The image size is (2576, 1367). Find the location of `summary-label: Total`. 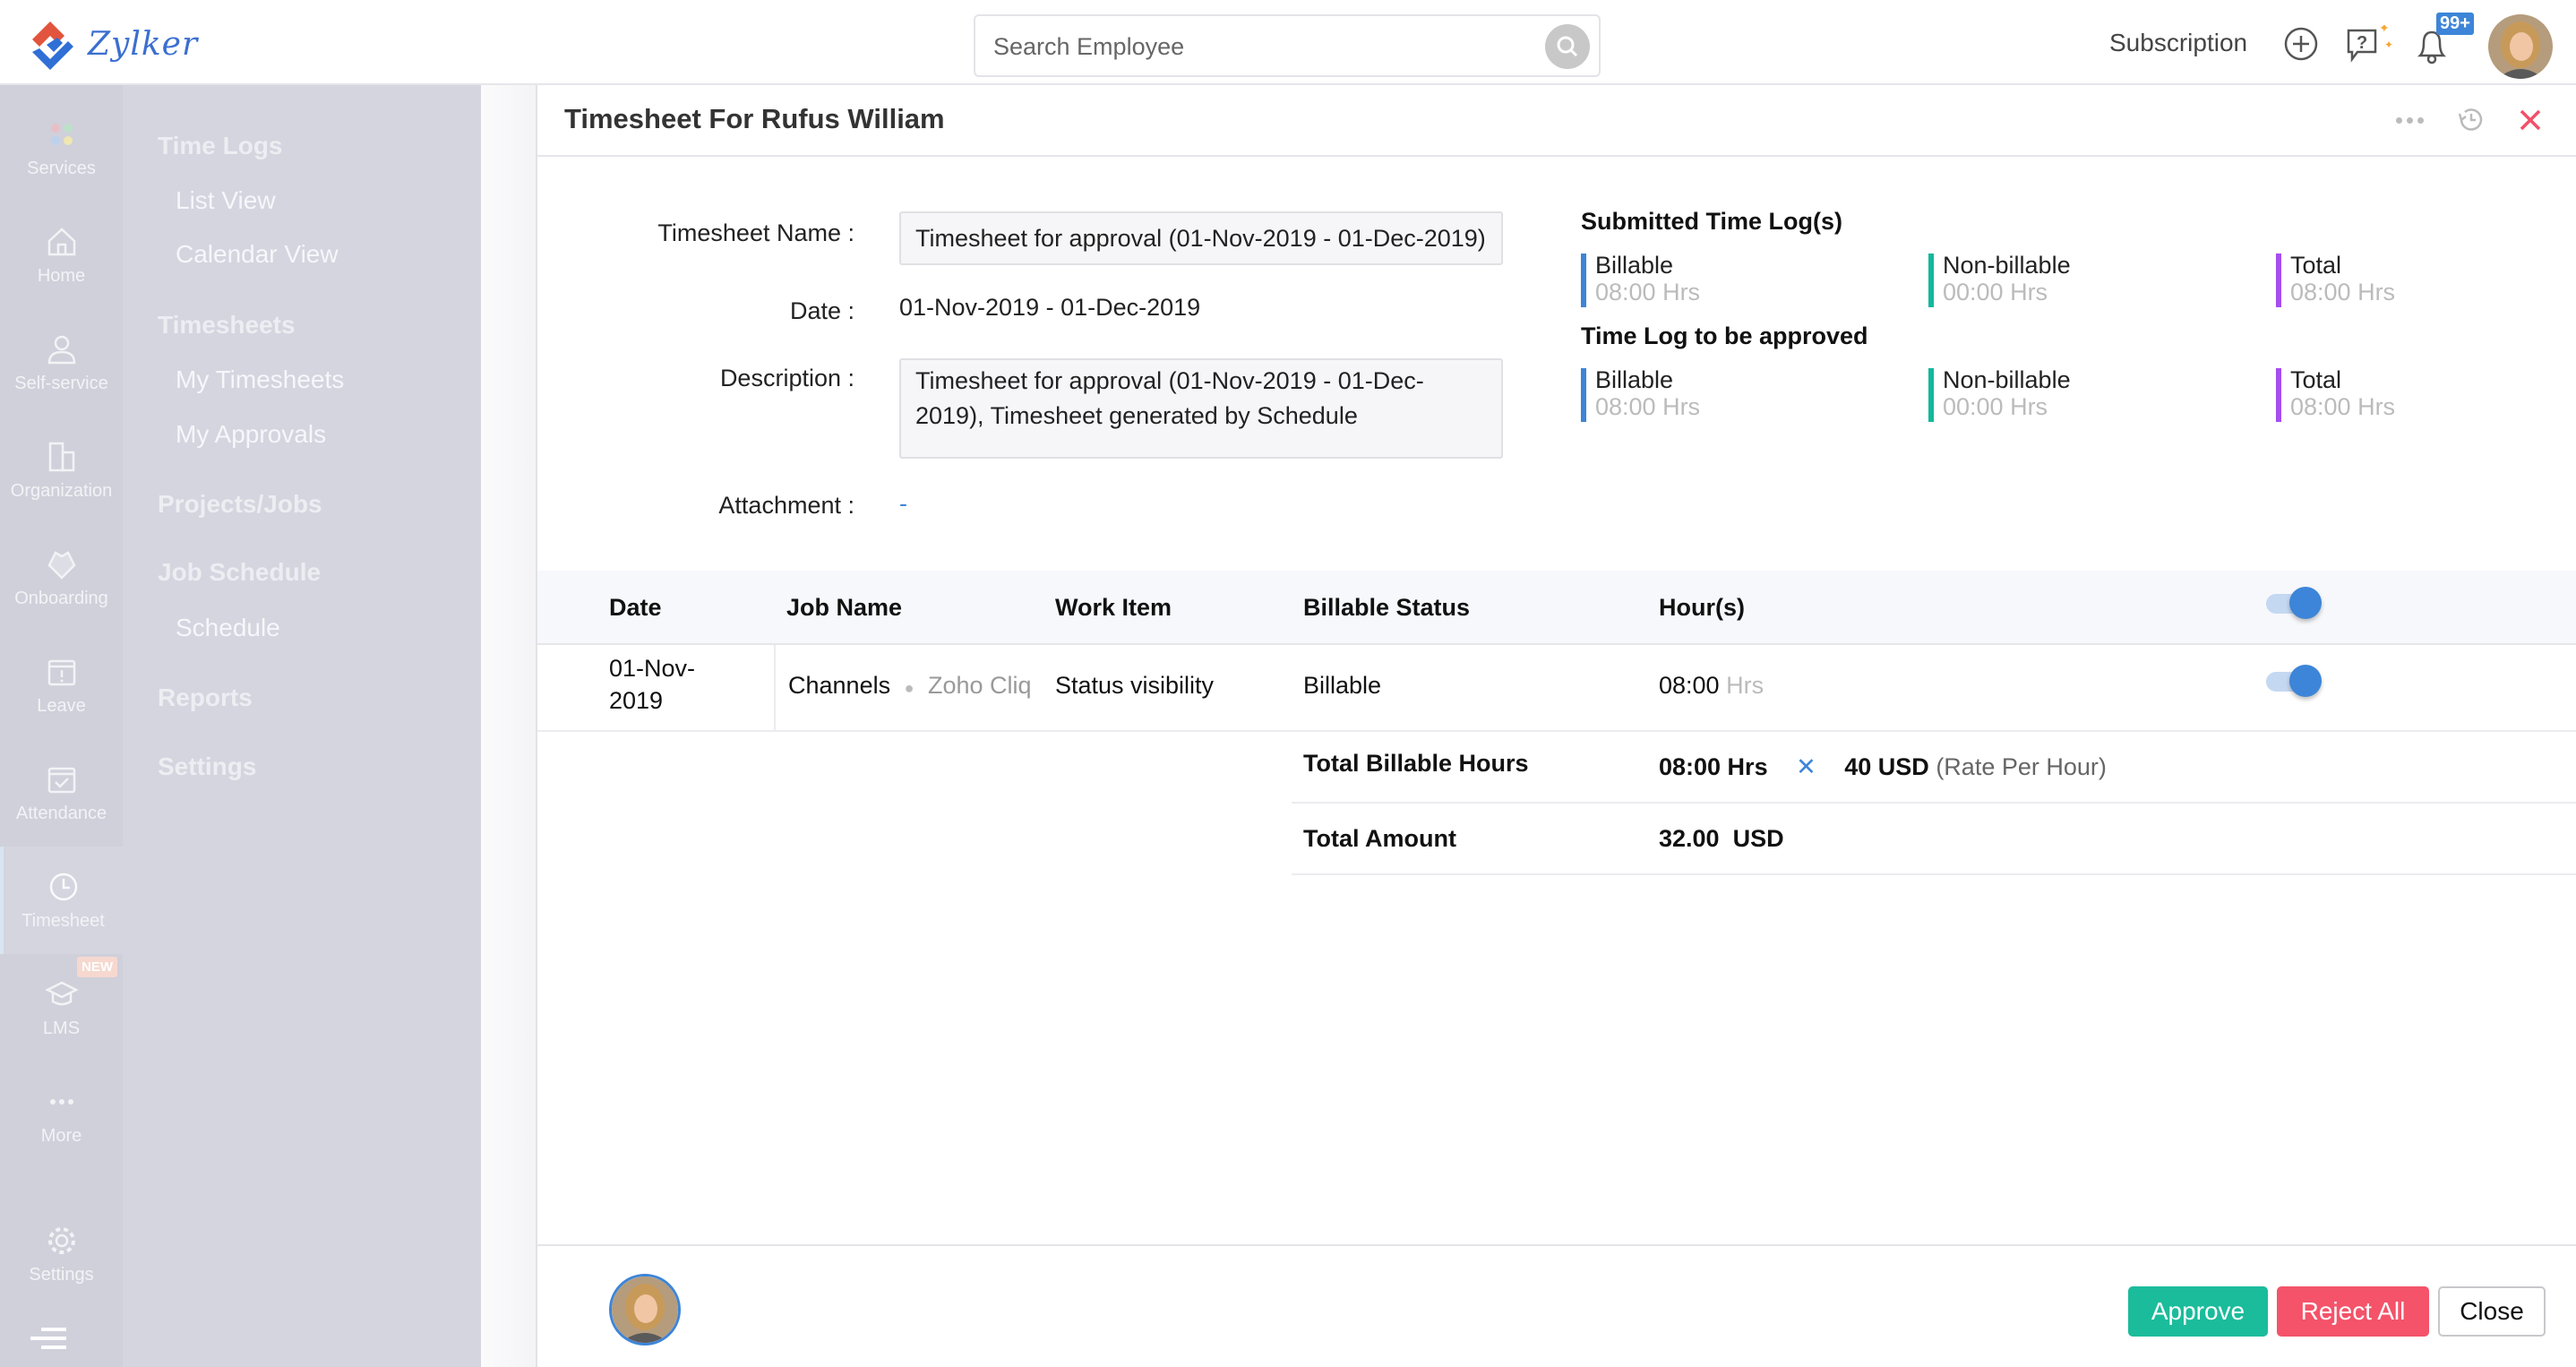

summary-label: Total is located at coordinates (2316, 379).